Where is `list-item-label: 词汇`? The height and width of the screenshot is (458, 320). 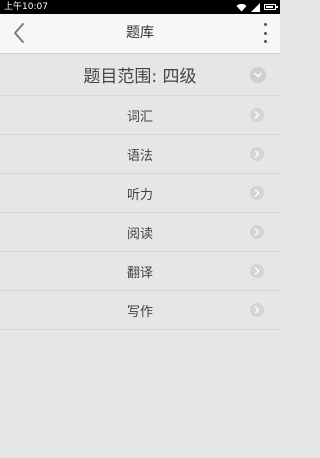 list-item-label: 词汇 is located at coordinates (139, 117).